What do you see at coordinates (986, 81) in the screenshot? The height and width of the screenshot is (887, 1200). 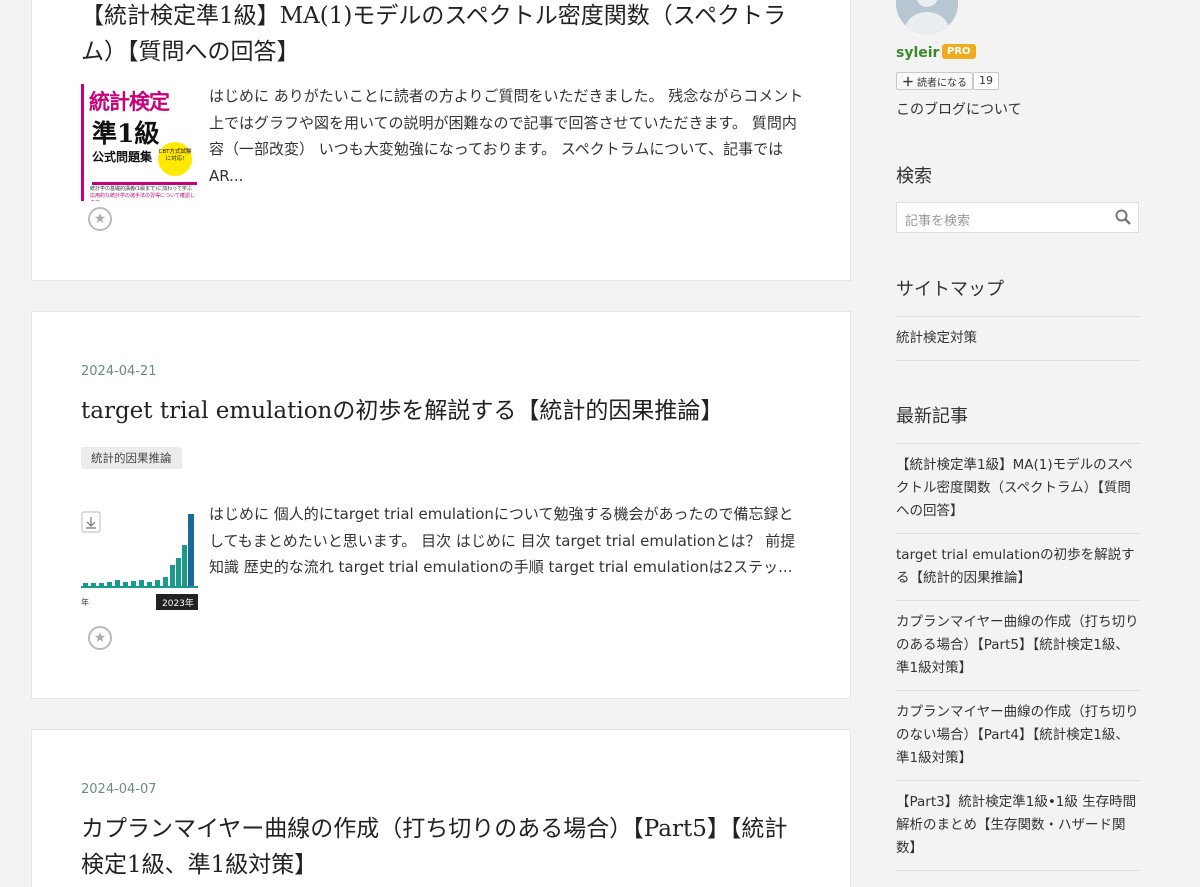 I see `follower-count: 19` at bounding box center [986, 81].